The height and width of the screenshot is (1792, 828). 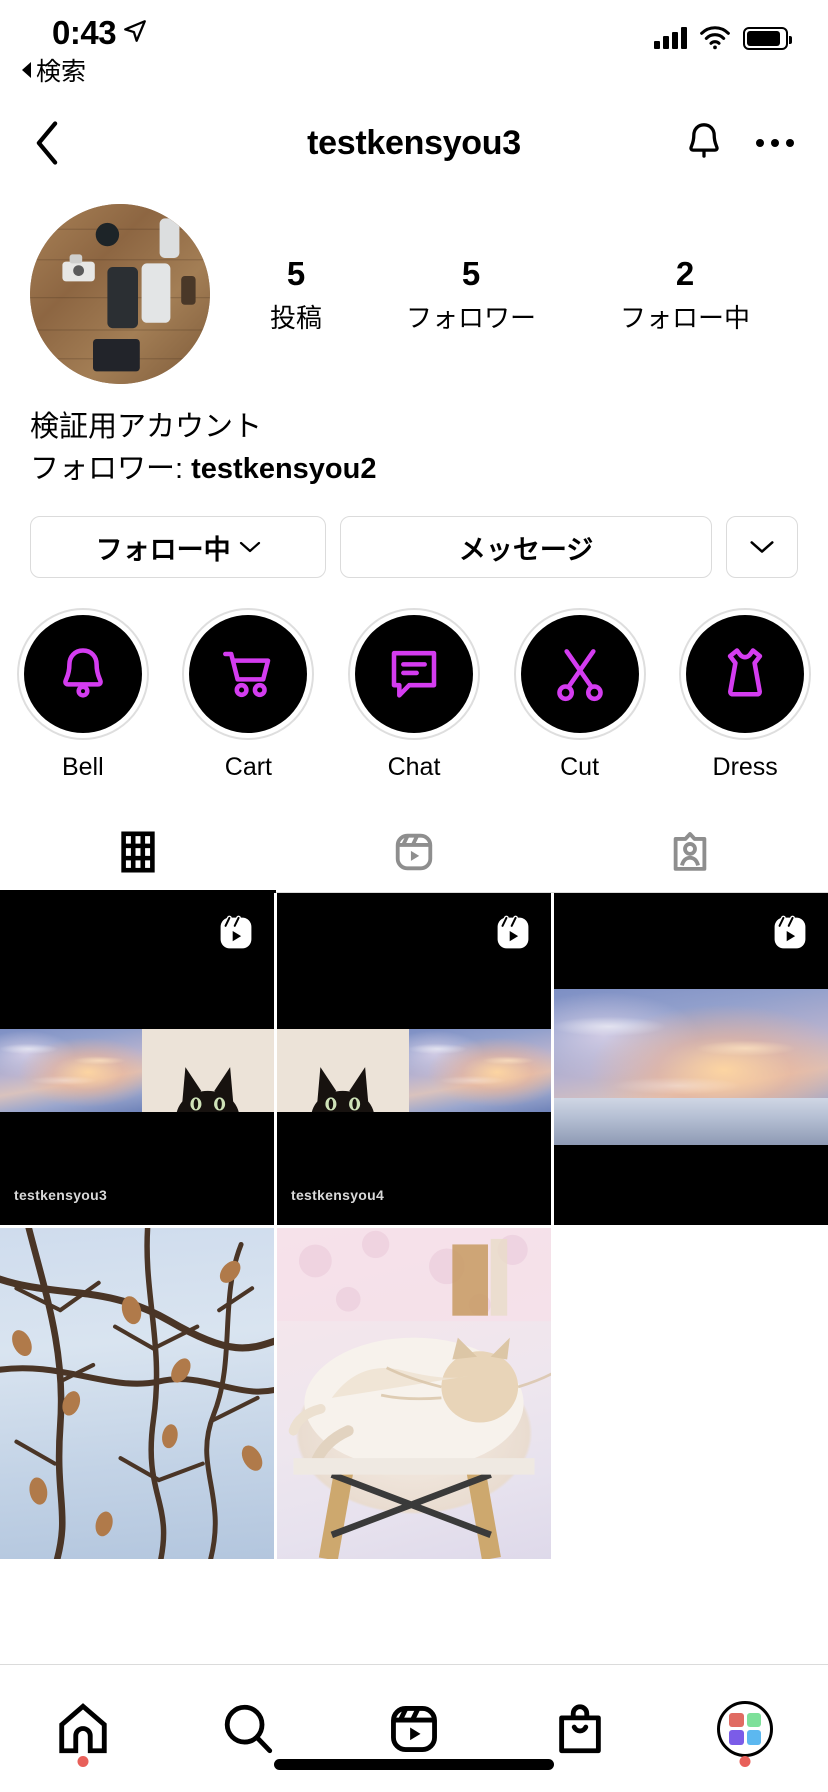 I want to click on nav-reels, so click(x=414, y=1729).